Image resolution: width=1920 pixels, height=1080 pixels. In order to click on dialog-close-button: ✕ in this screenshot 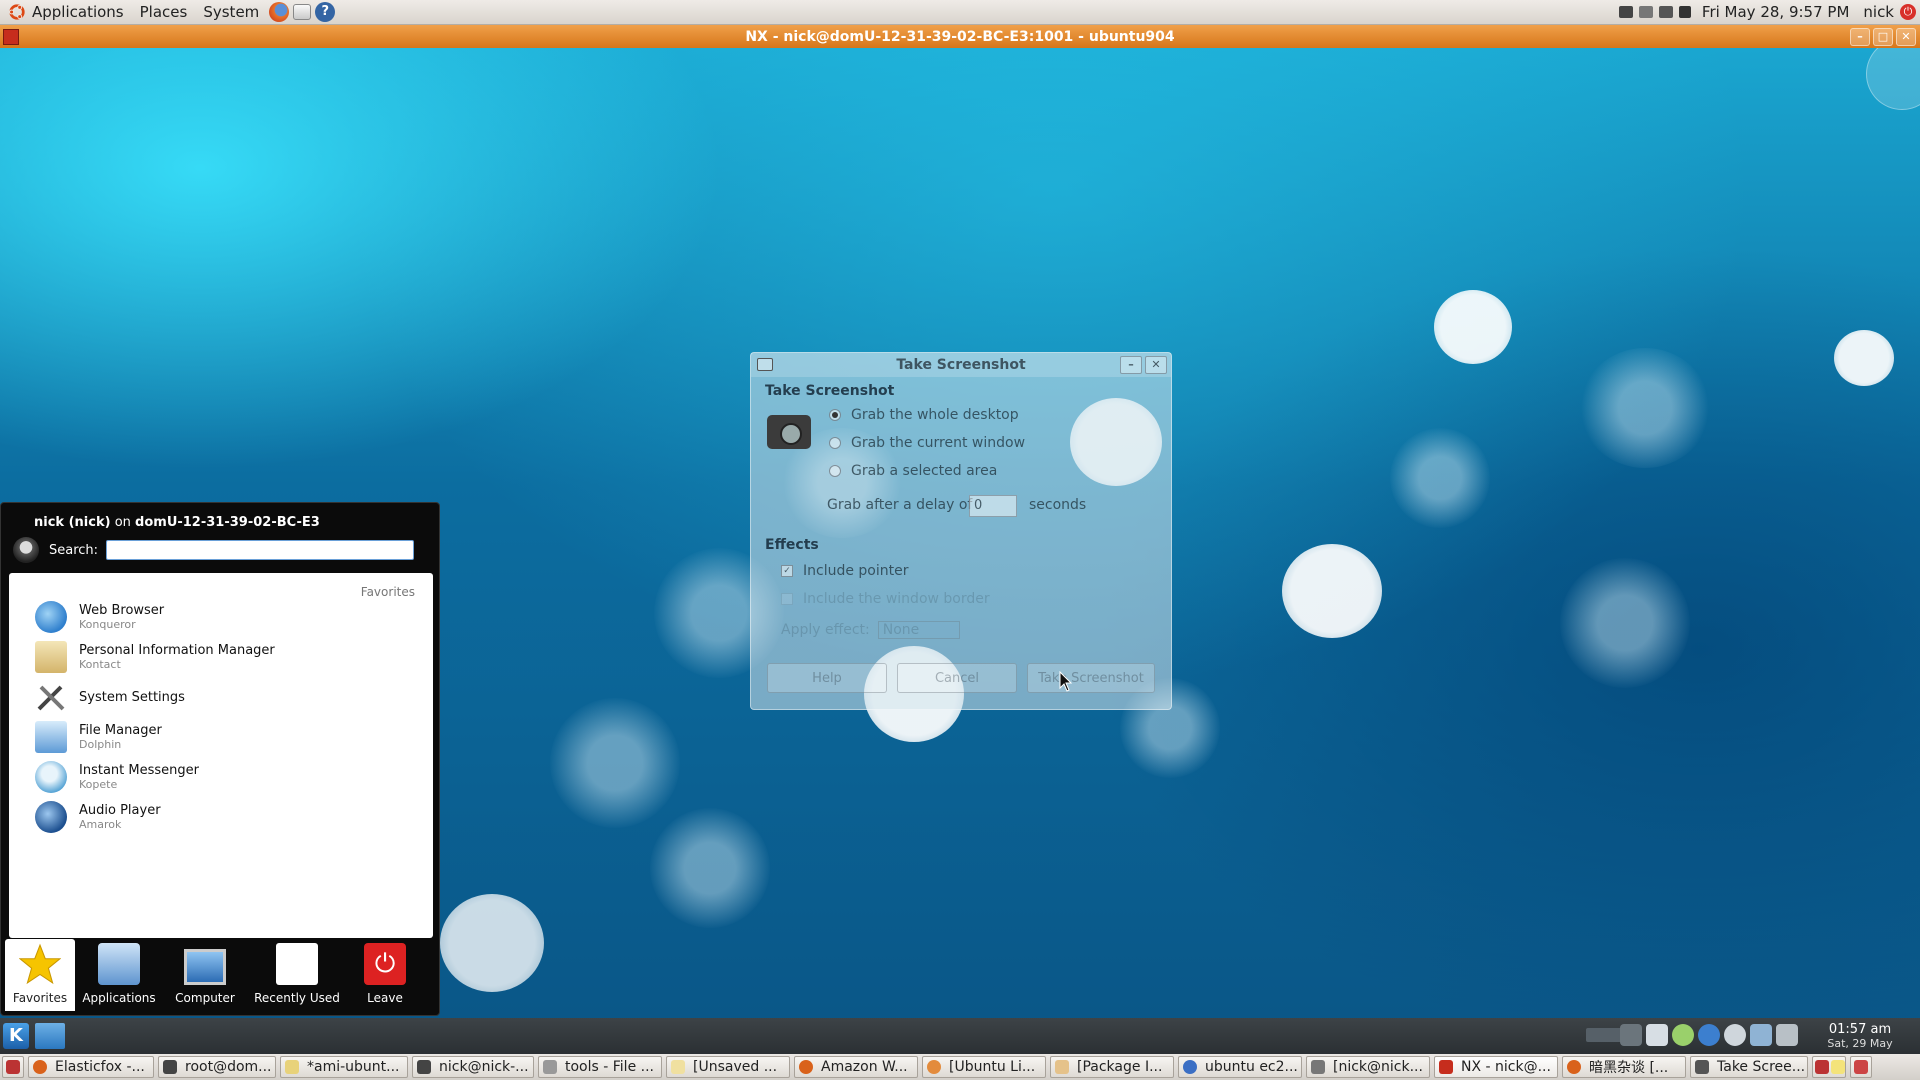, I will do `click(1156, 365)`.